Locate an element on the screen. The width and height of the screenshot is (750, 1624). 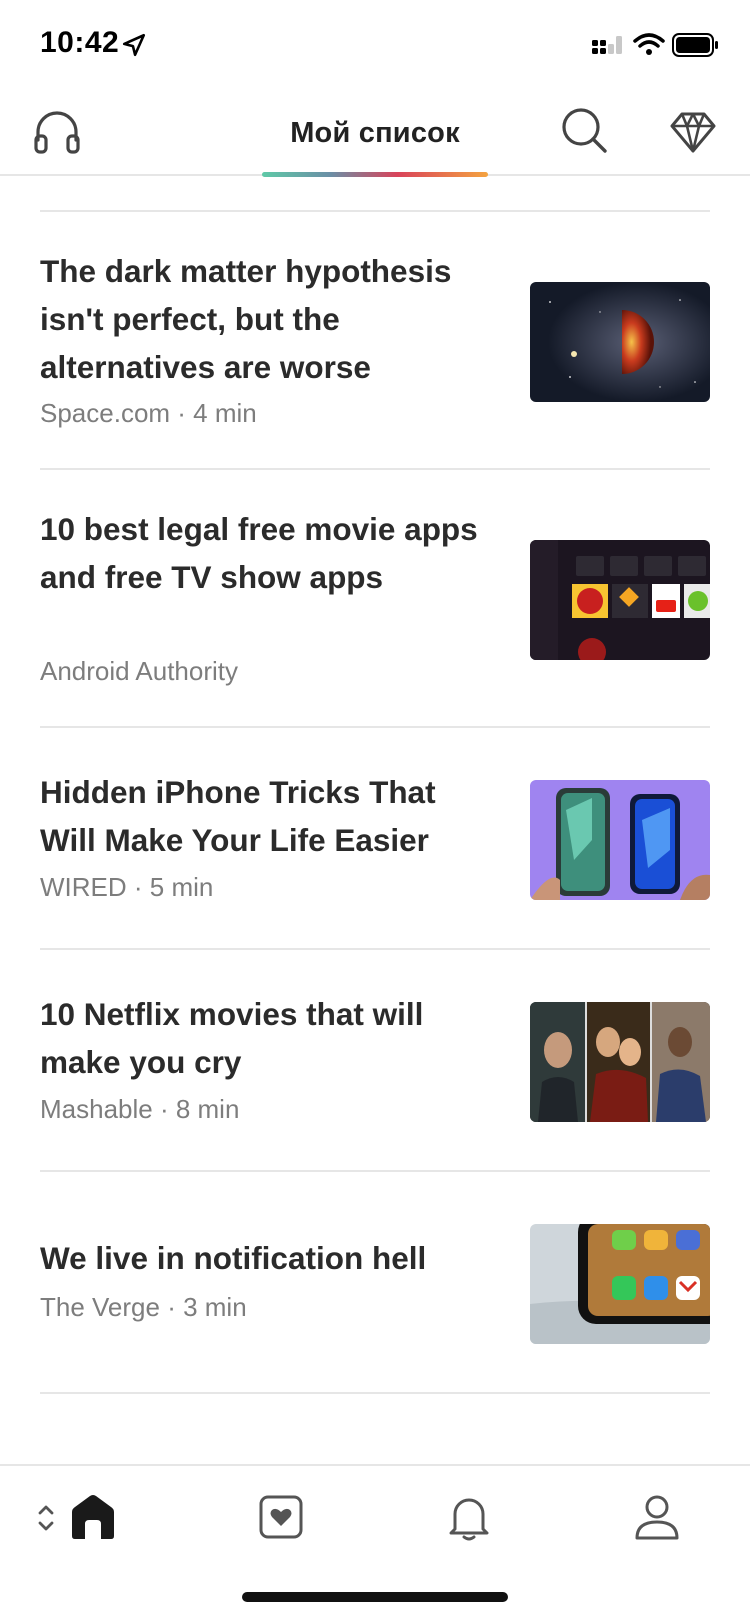
bottom-tab-bar is located at coordinates (375, 1544).